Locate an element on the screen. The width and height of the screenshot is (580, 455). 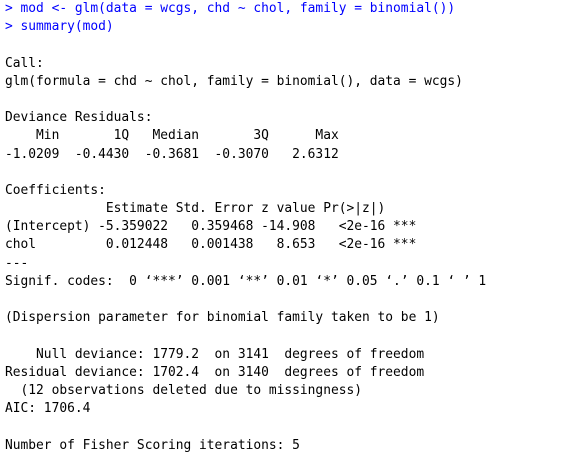
aic-value: AIC: 1706.4 is located at coordinates (48, 409).